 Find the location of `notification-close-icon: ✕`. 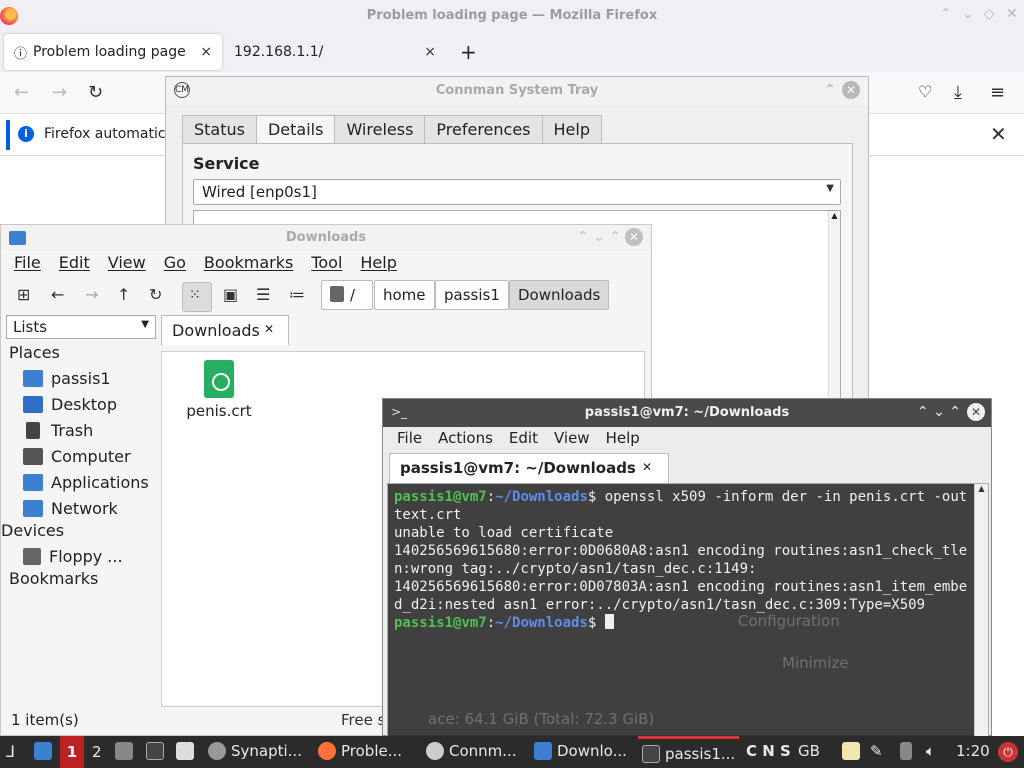

notification-close-icon: ✕ is located at coordinates (998, 134).